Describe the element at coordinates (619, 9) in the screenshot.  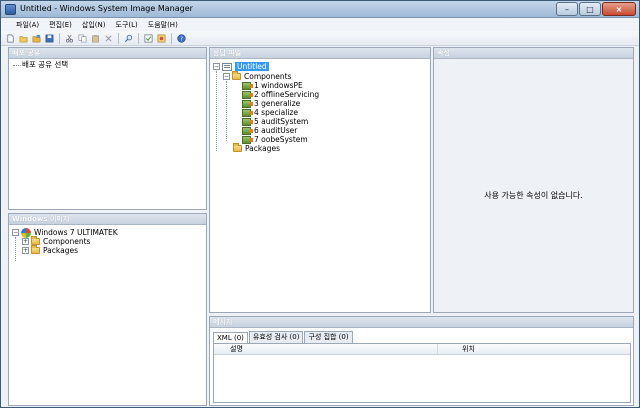
I see `close-button: ×` at that location.